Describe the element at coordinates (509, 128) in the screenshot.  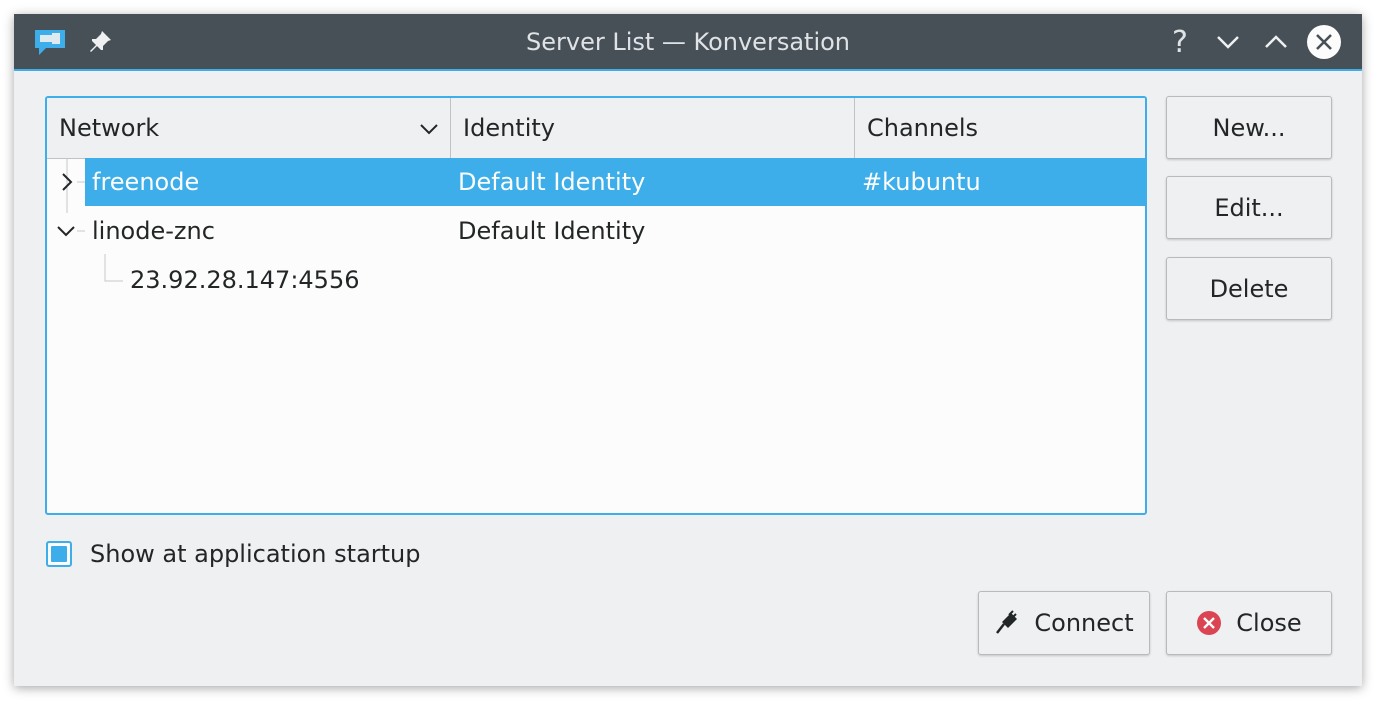
I see `column-header-identity-label: Identity` at that location.